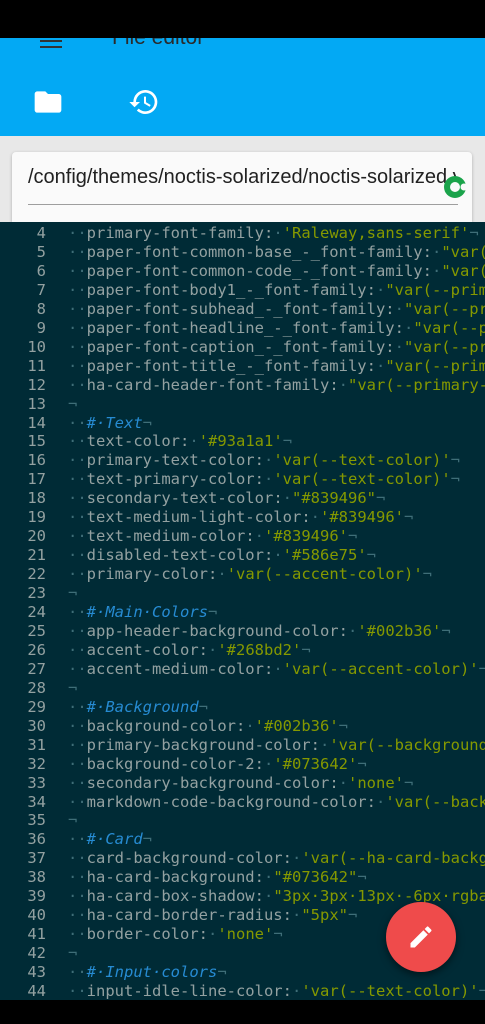  Describe the element at coordinates (242, 19) in the screenshot. I see `status-bar` at that location.